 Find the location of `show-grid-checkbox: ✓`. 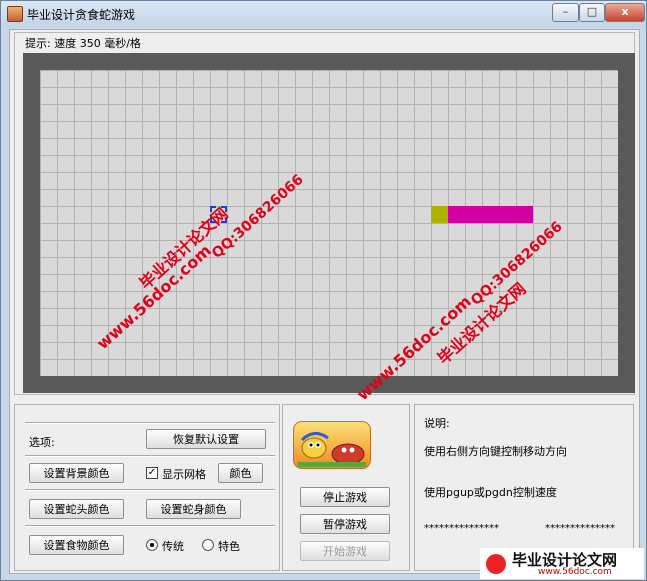

show-grid-checkbox: ✓ is located at coordinates (152, 473).